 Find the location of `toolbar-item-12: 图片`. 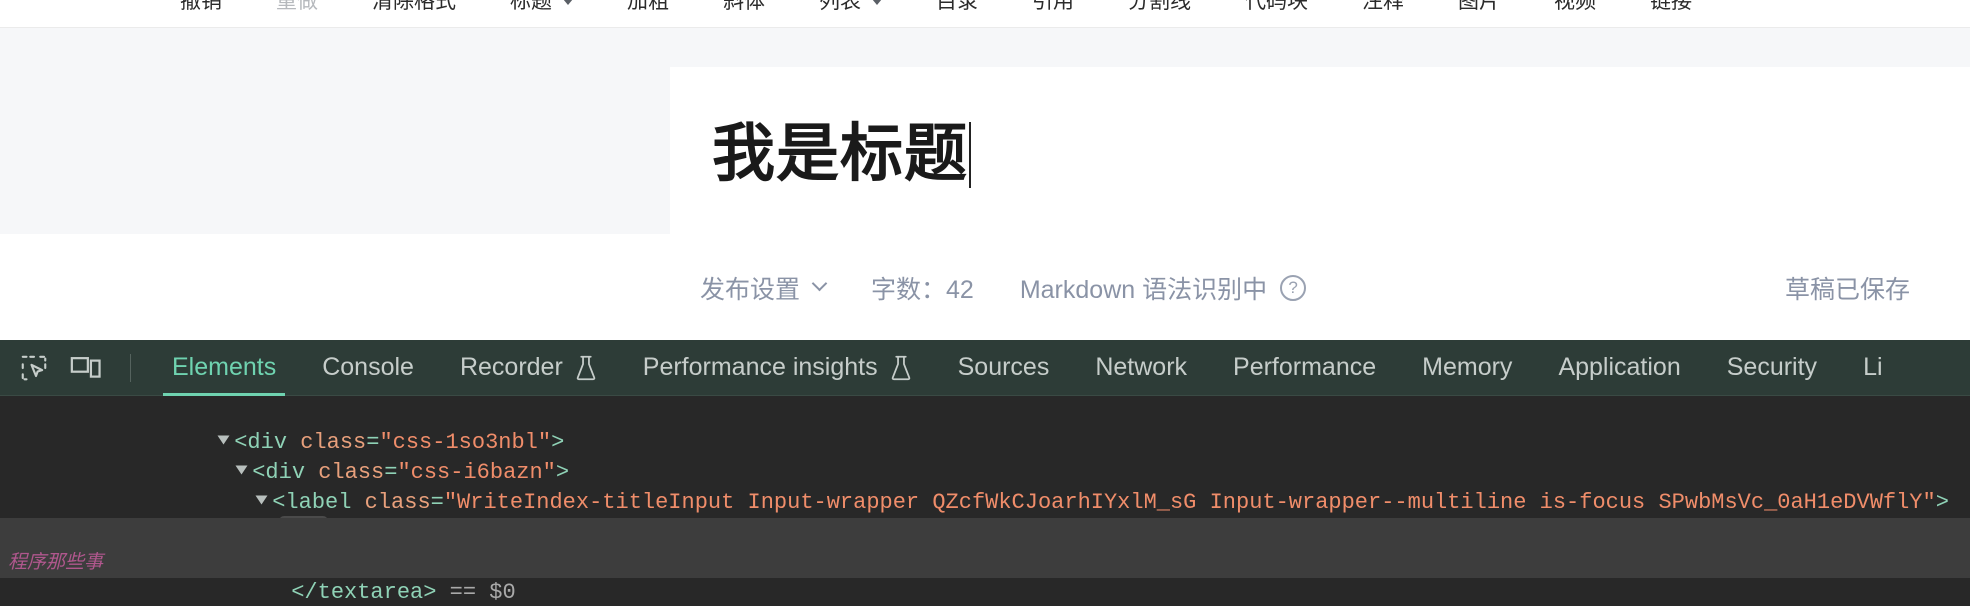

toolbar-item-12: 图片 is located at coordinates (1479, 7).